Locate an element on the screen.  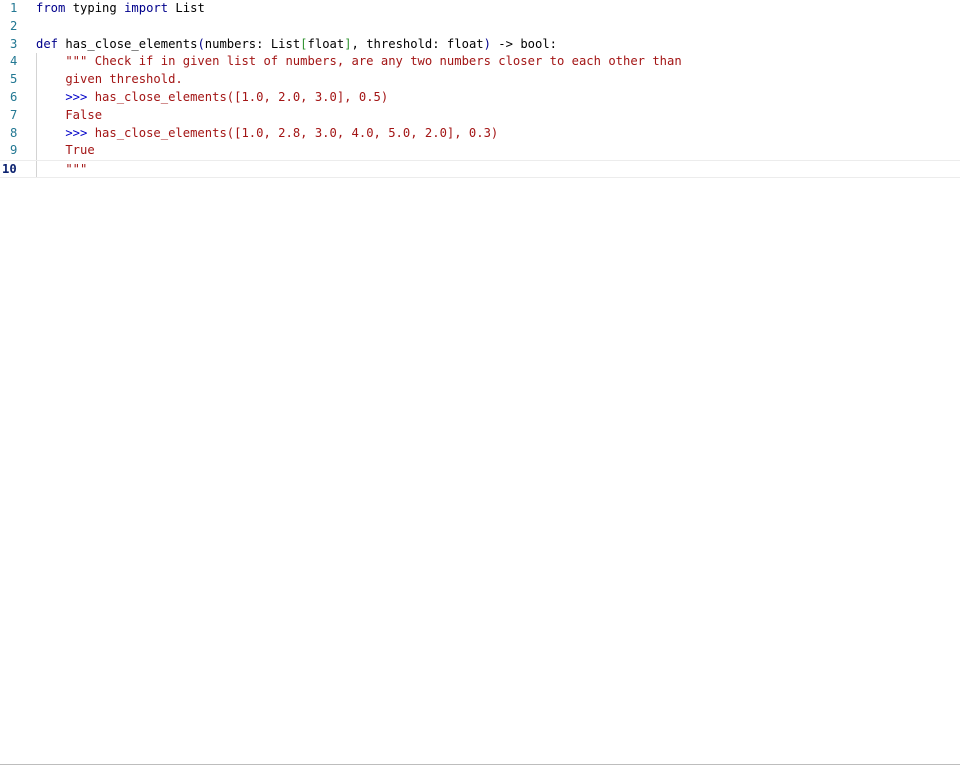
module-name: typing is located at coordinates (95, 8).